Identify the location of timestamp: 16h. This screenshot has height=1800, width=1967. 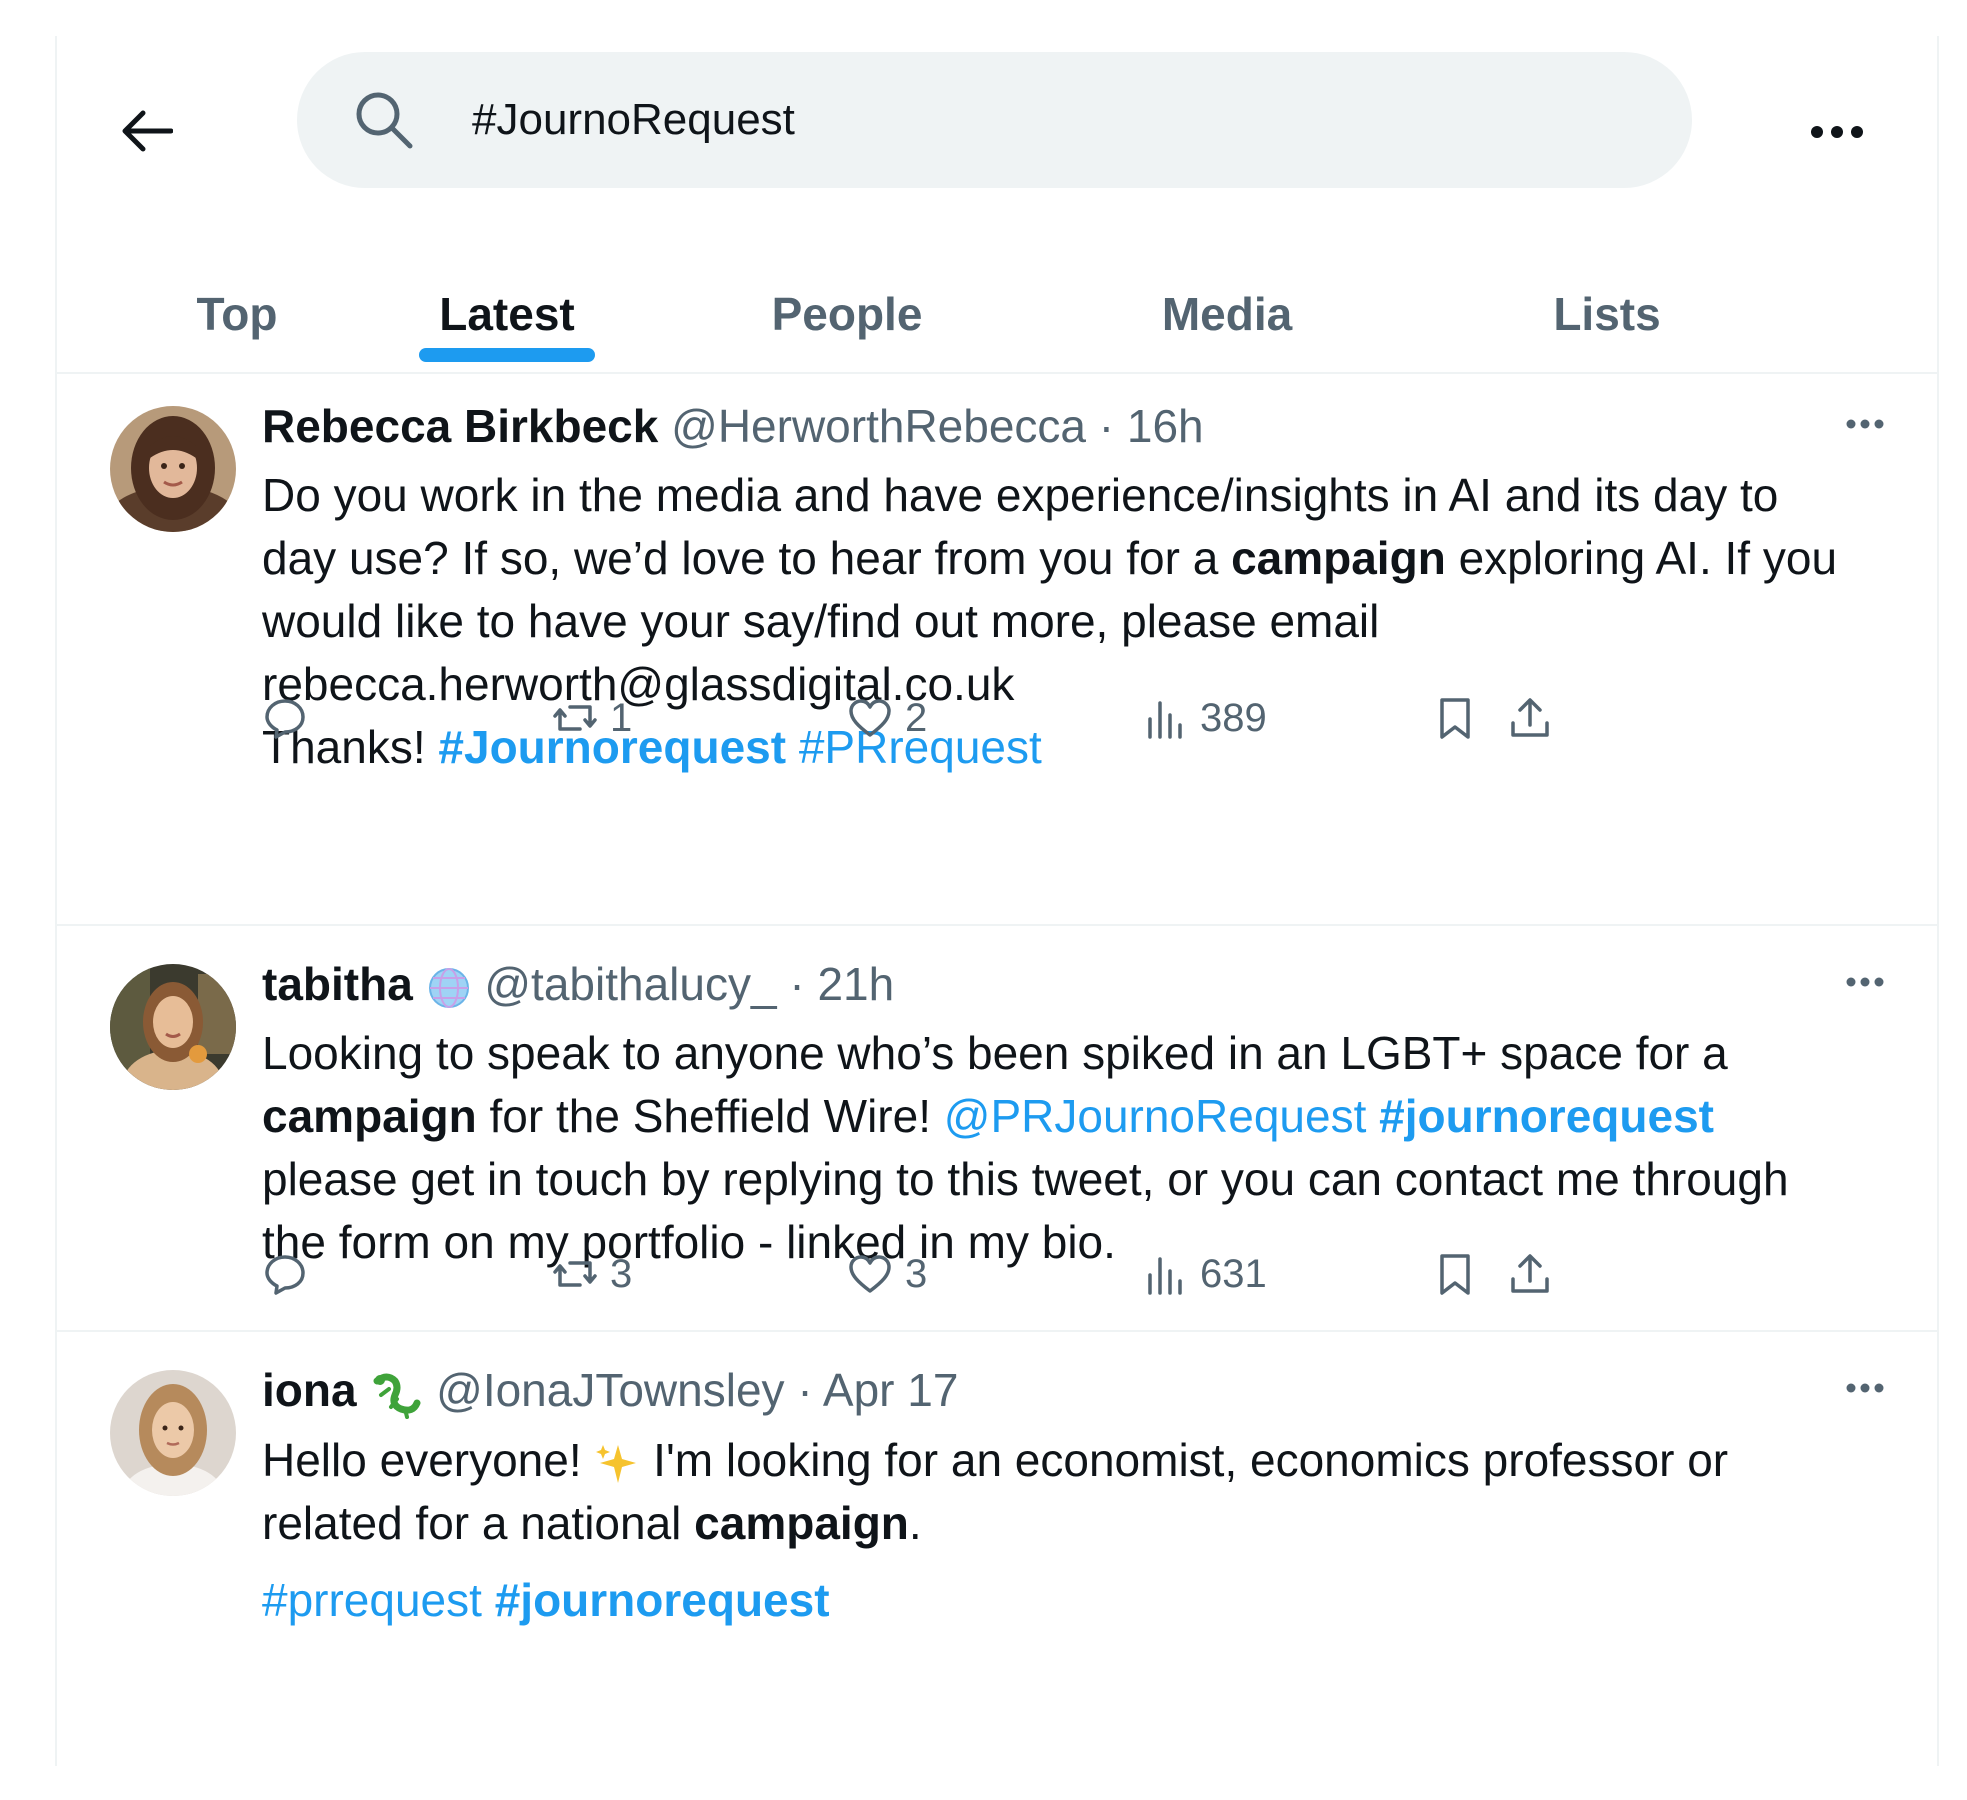
(1165, 426).